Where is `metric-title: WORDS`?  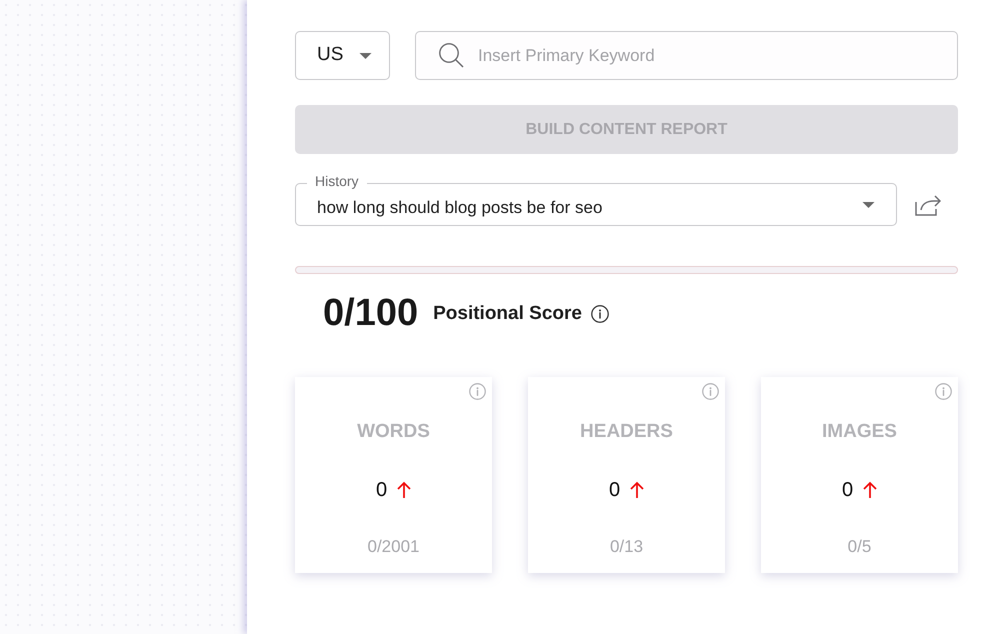
metric-title: WORDS is located at coordinates (393, 432).